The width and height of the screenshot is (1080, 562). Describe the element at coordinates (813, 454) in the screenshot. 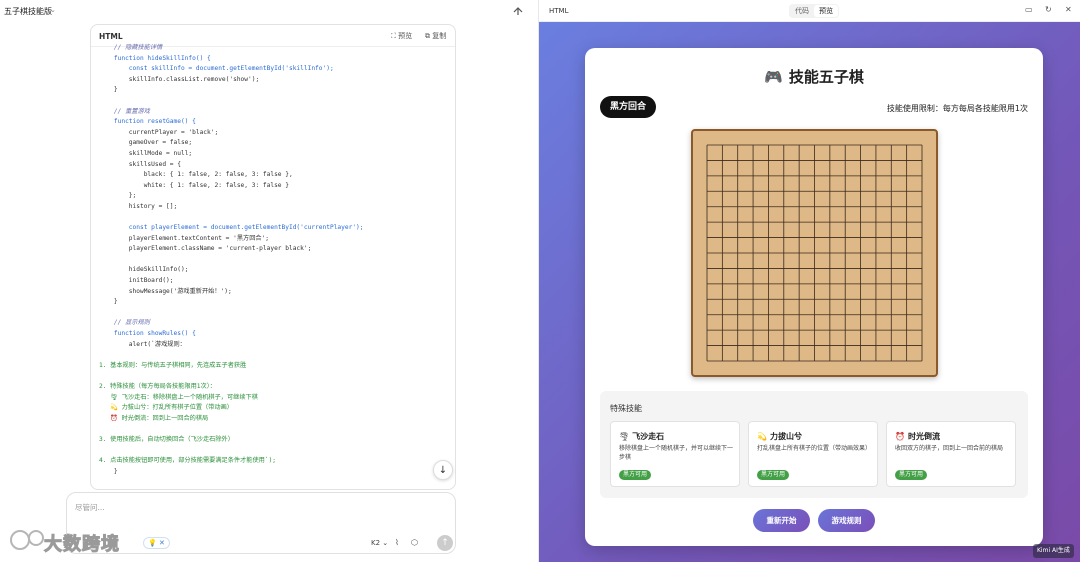

I see `skill-card-mountain: 💫 力拔山兮 打乱棋盘上所有棋子的位置（带动画效果） 黑方可用` at that location.